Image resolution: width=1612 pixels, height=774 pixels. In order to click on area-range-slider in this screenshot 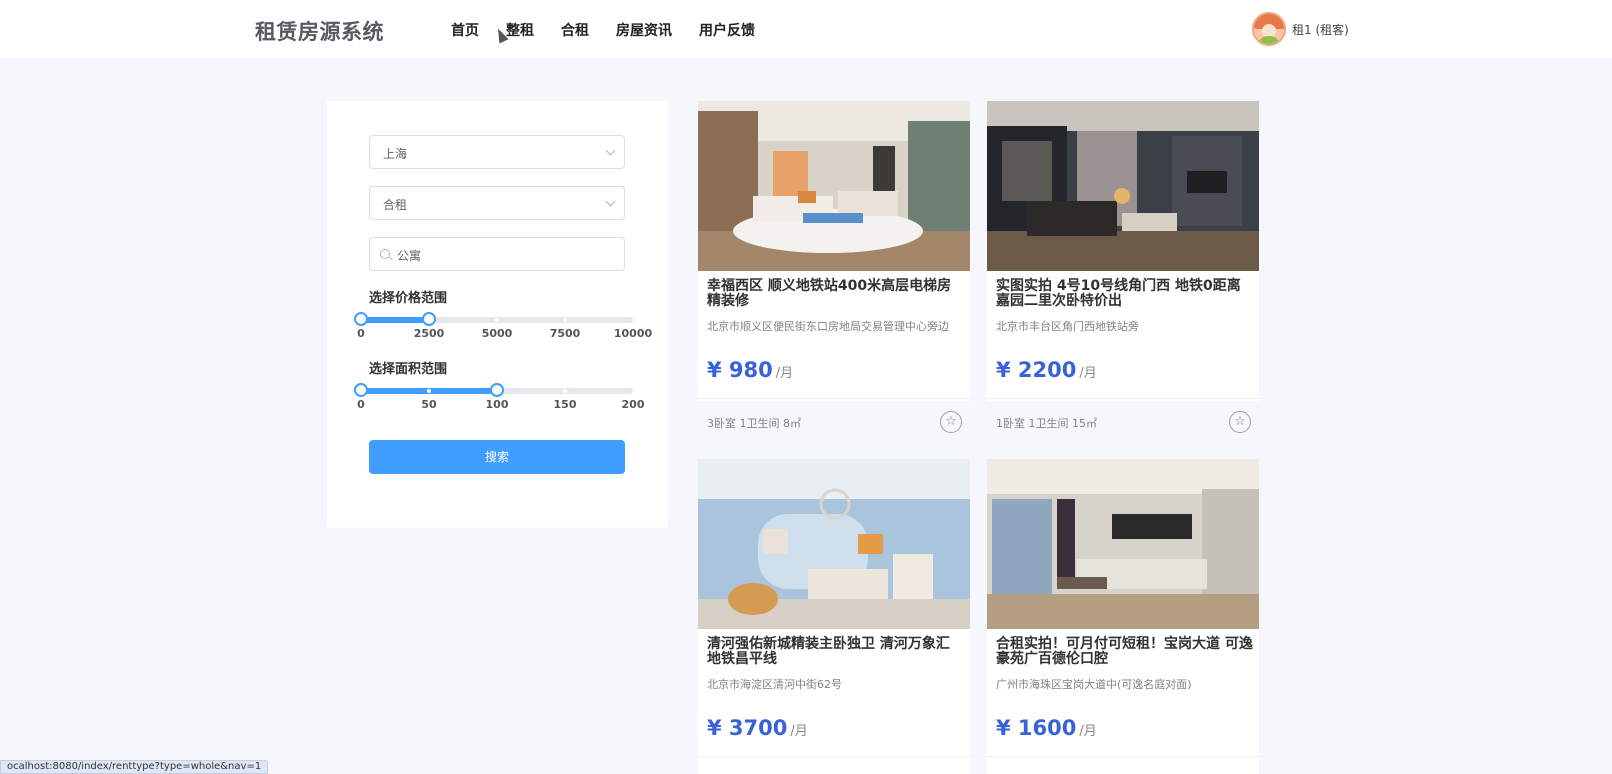, I will do `click(493, 390)`.